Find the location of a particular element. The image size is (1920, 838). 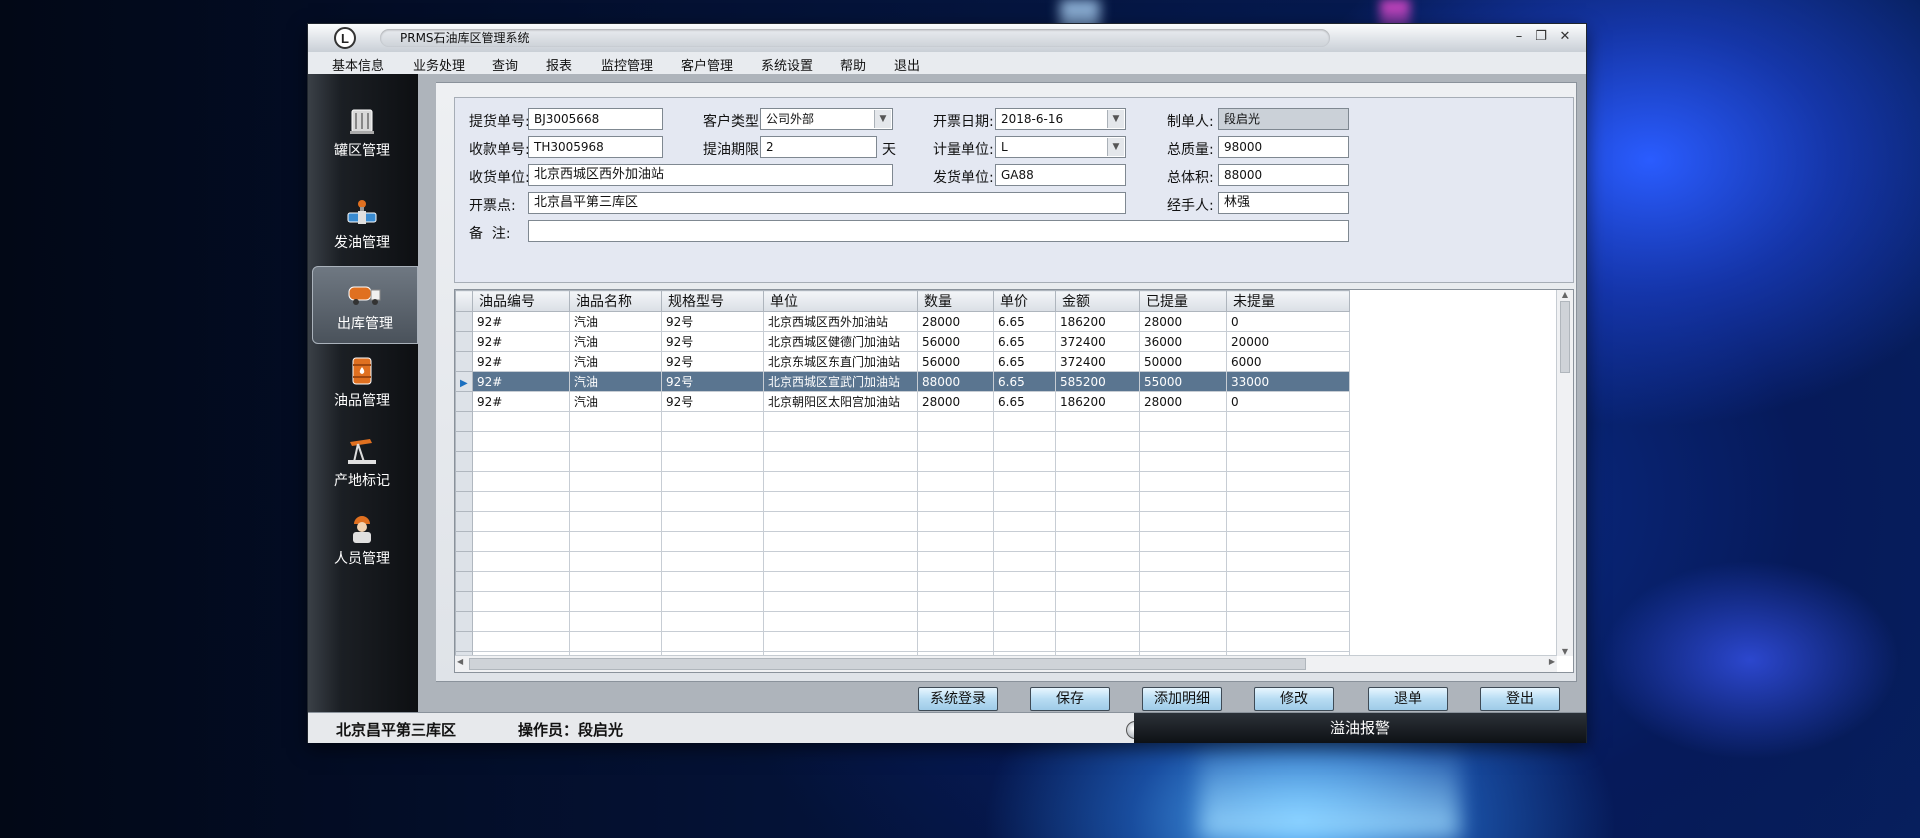

pickup-period-field: 2 is located at coordinates (818, 147).